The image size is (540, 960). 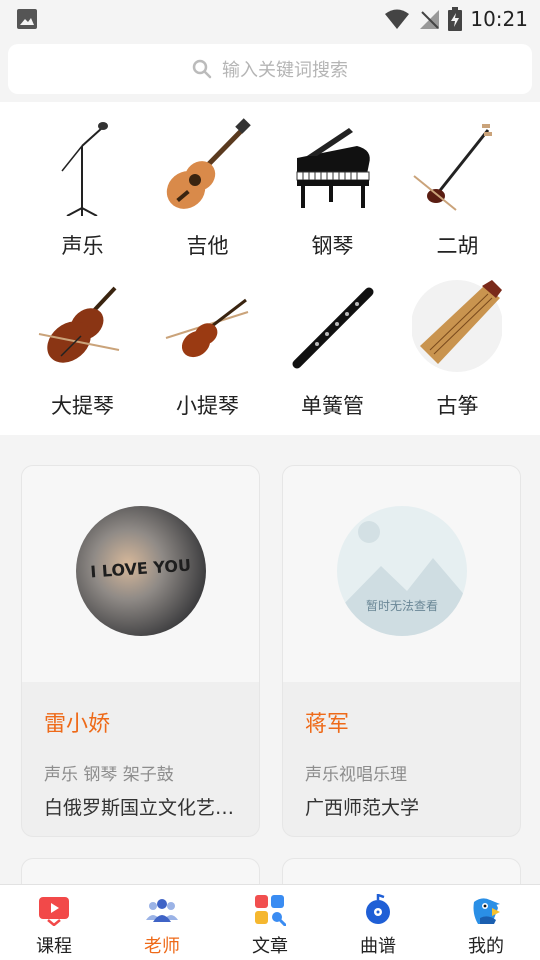 I want to click on tab-label: 课程, so click(x=54, y=946).